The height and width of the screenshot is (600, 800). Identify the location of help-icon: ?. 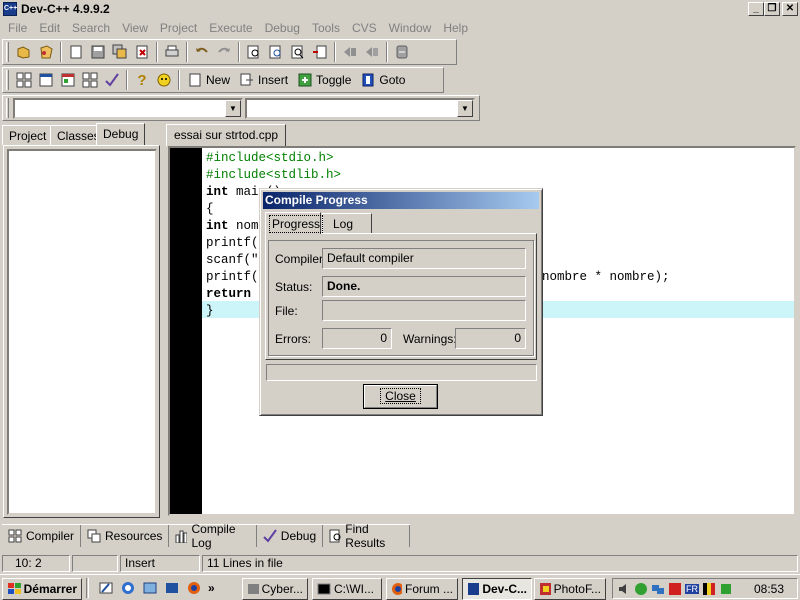
(142, 80).